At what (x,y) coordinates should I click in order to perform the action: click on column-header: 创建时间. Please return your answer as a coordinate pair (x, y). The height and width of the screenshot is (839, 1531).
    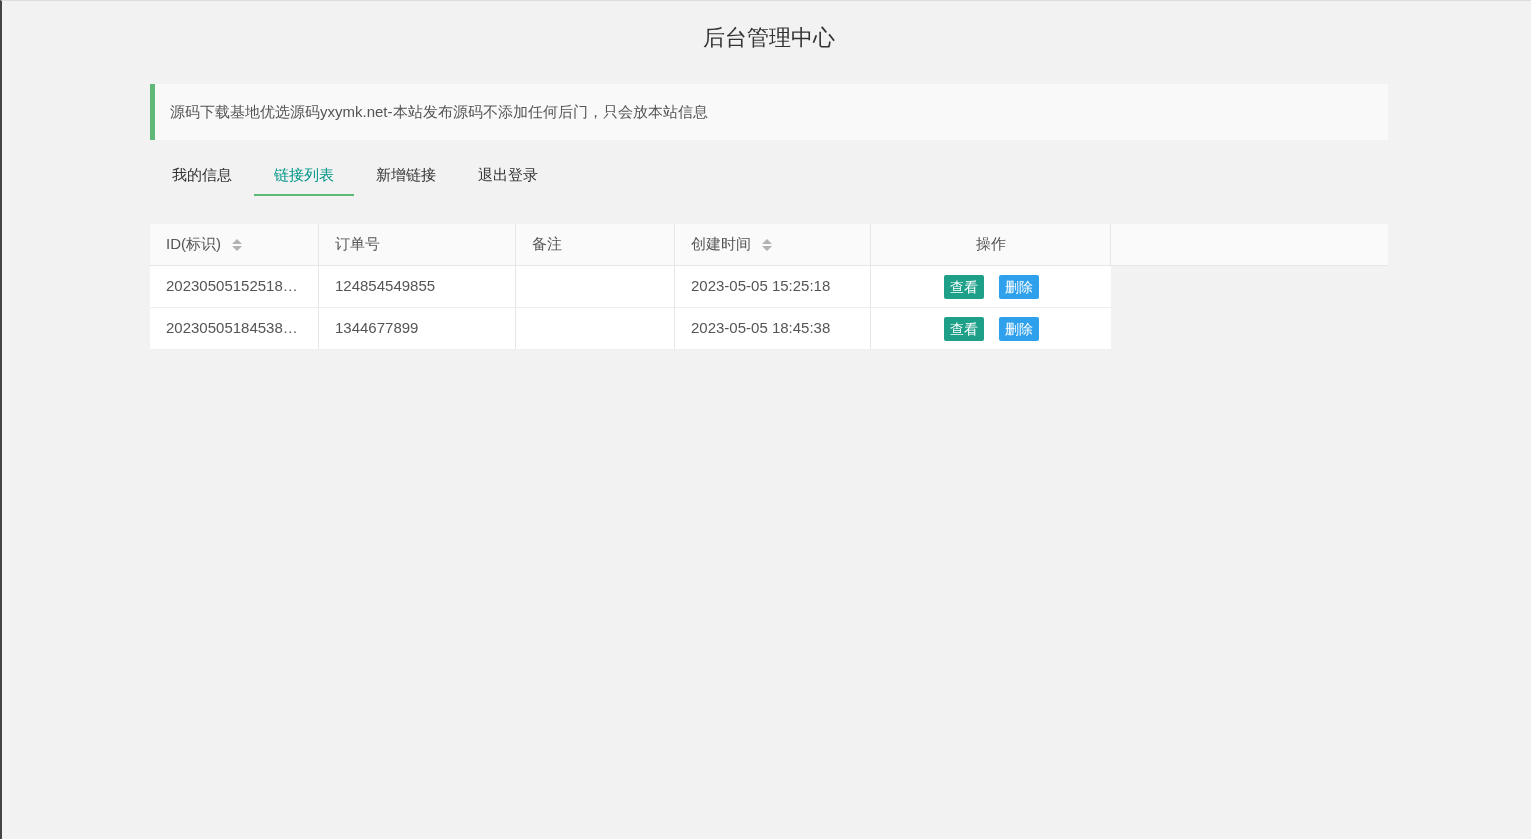
    Looking at the image, I should click on (721, 244).